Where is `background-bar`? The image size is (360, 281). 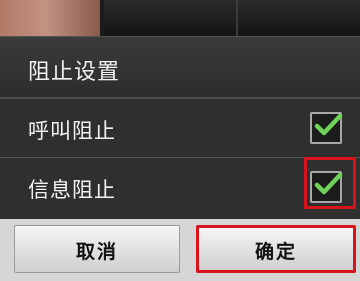 background-bar is located at coordinates (232, 18).